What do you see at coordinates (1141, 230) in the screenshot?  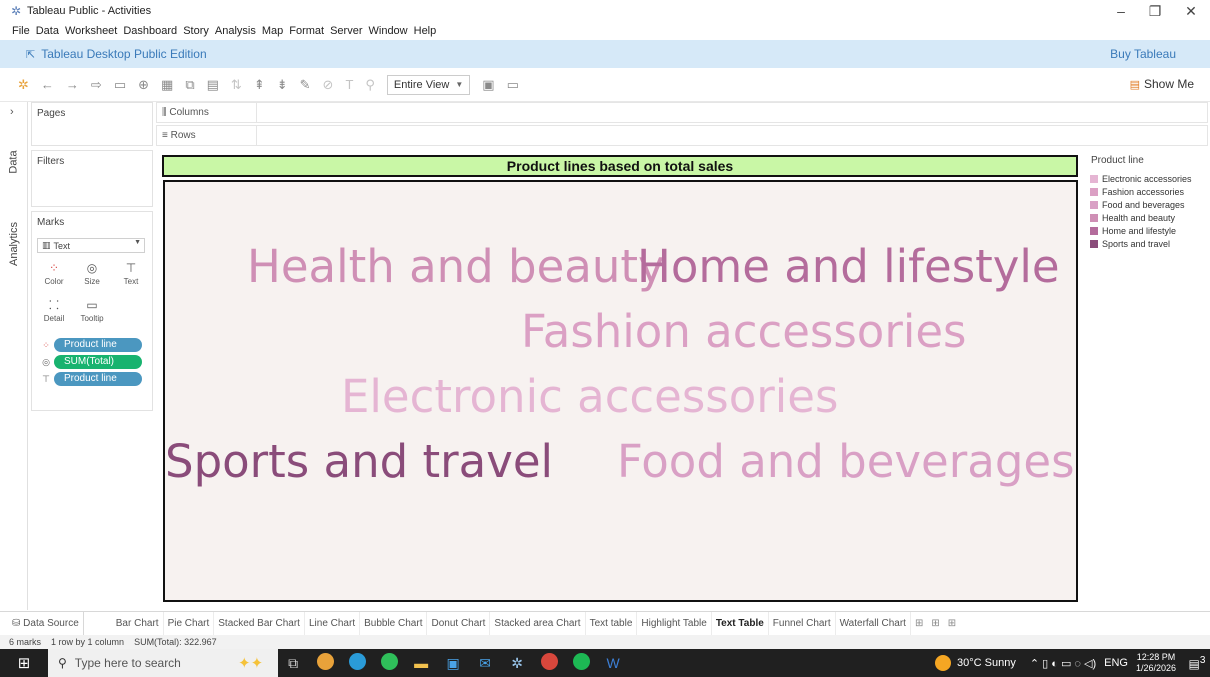 I see `legend-item: Home and lifestyle` at bounding box center [1141, 230].